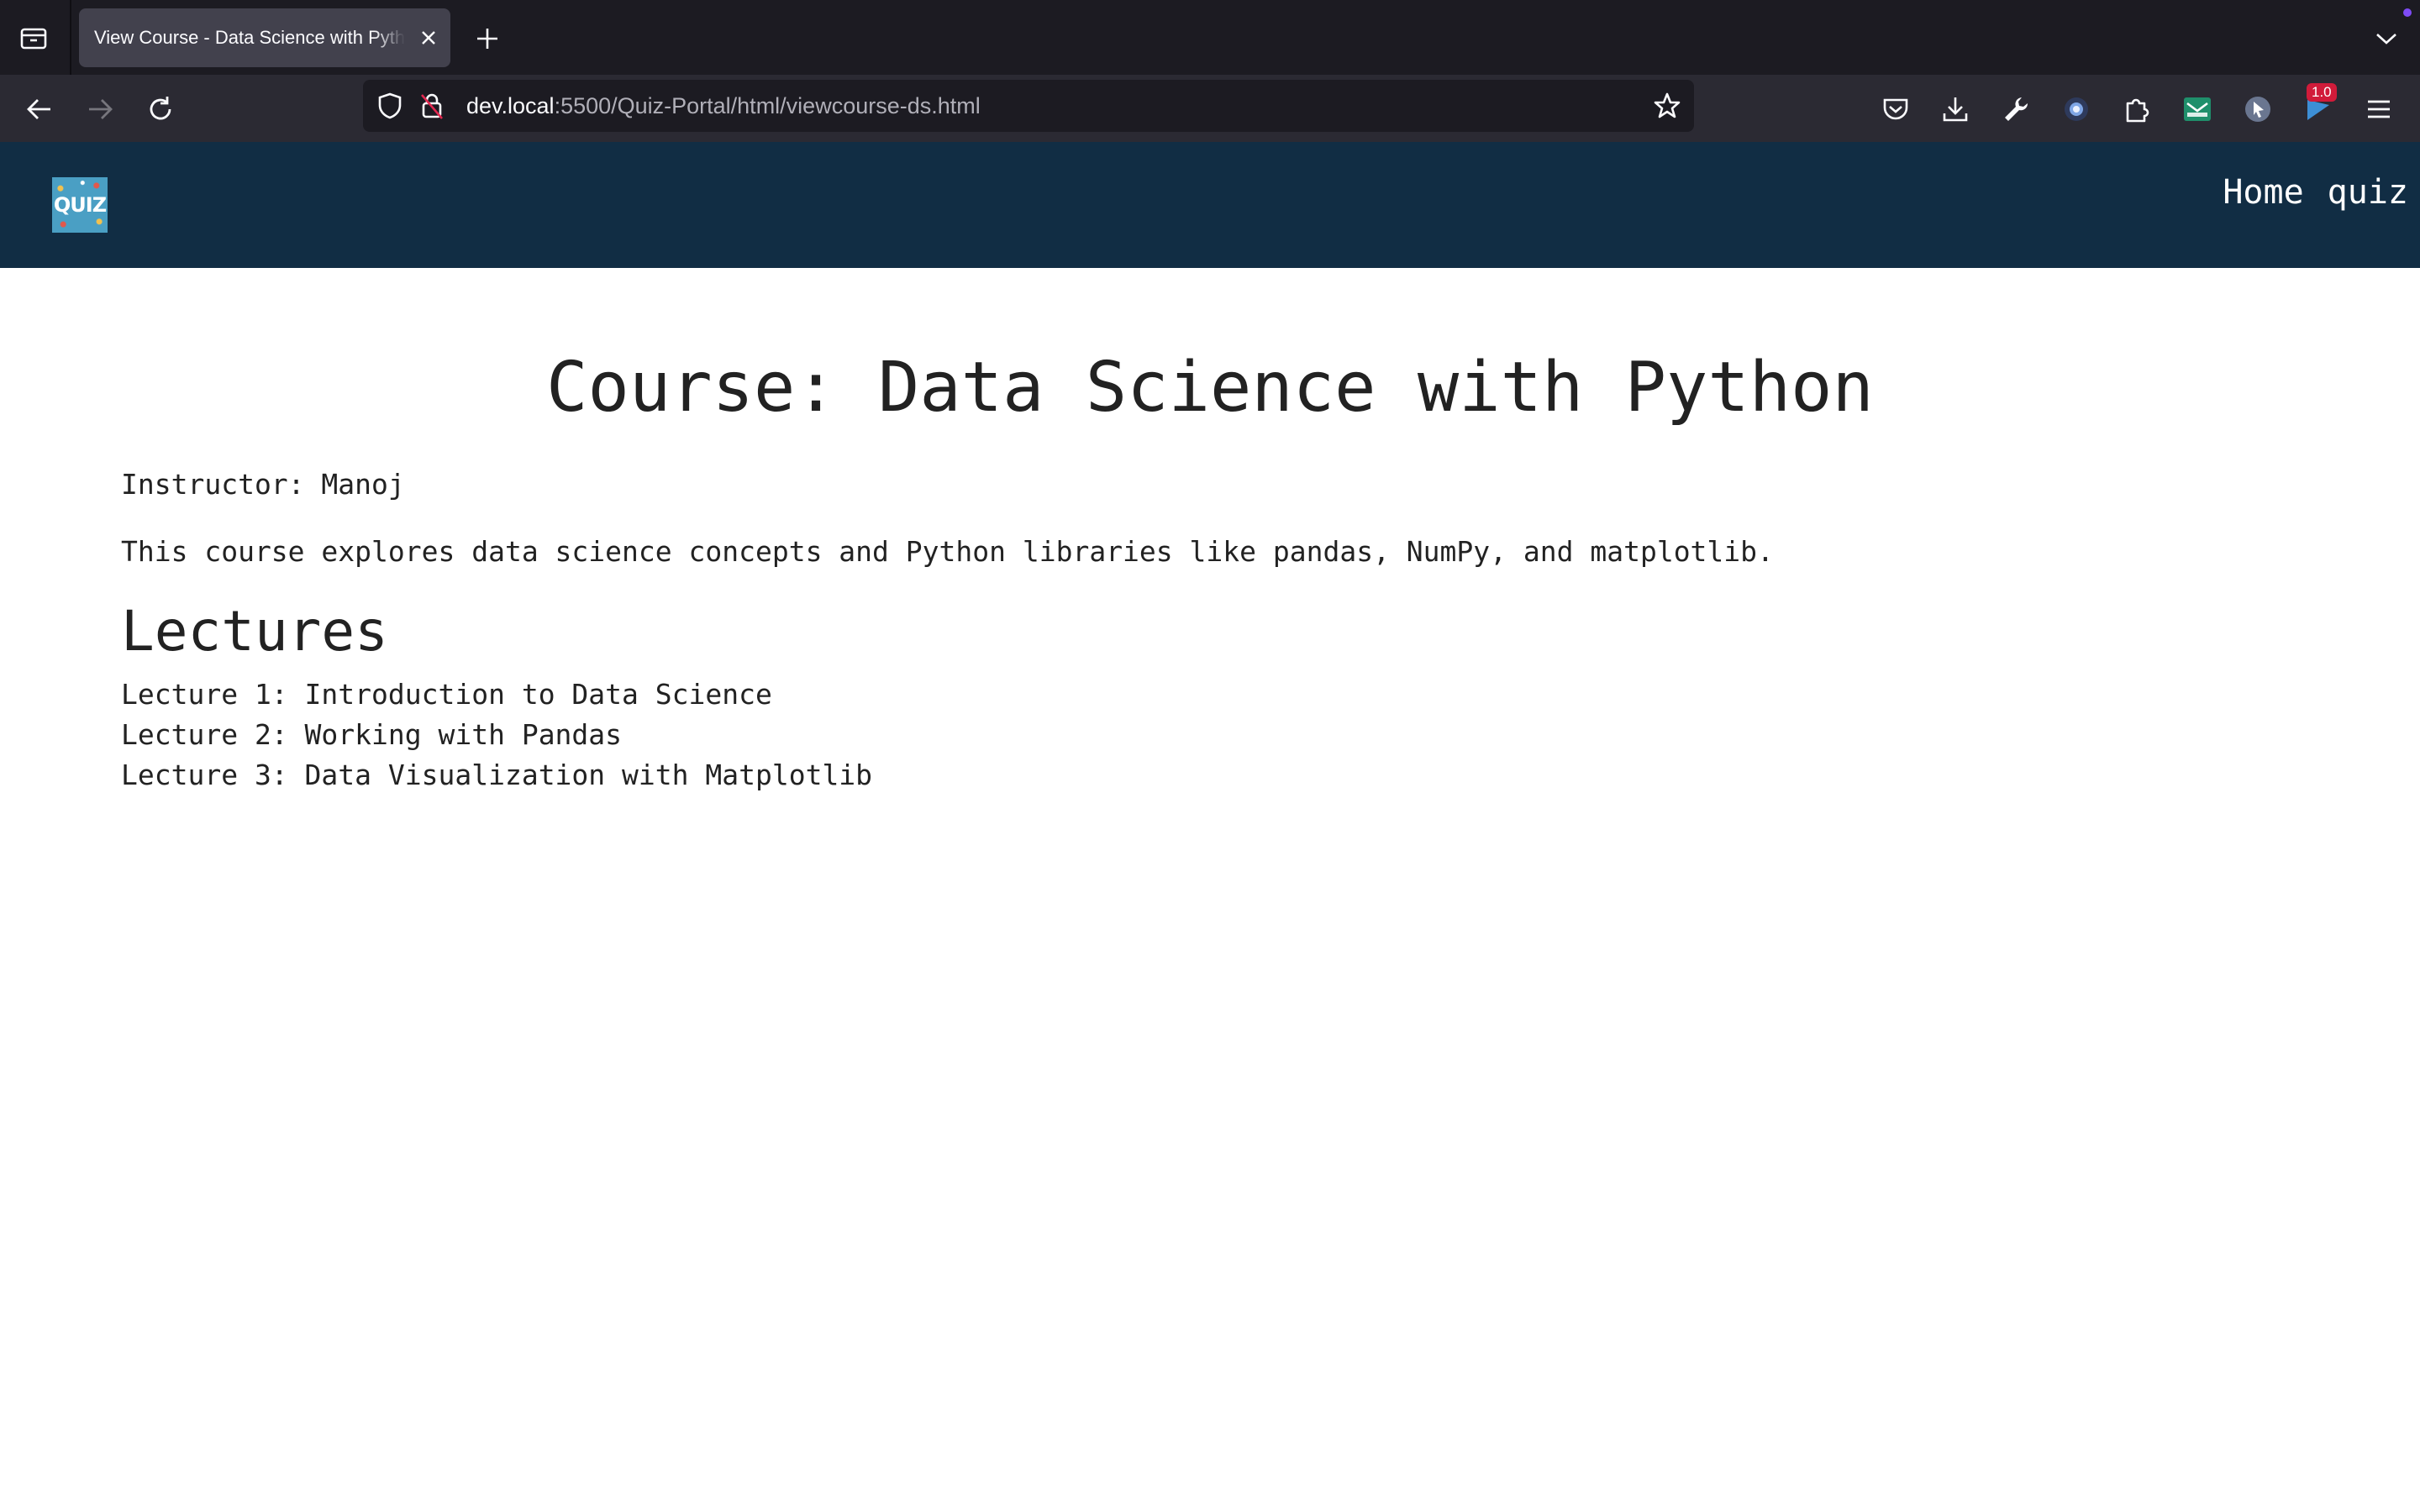  Describe the element at coordinates (1210, 37) in the screenshot. I see `browser-tab-bar: View Course - Data Science with Python` at that location.